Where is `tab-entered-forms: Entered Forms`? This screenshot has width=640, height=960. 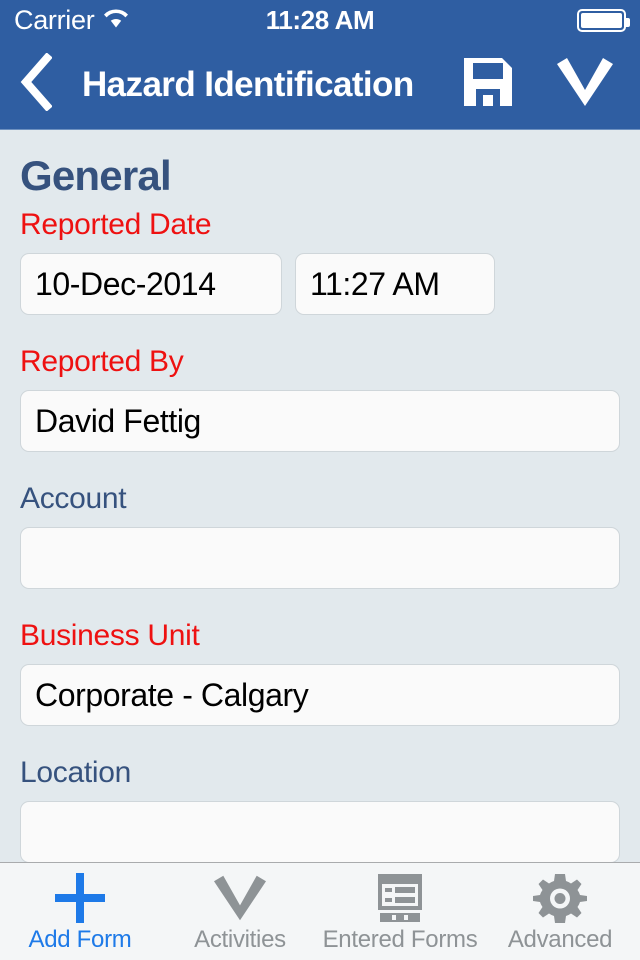
tab-entered-forms: Entered Forms is located at coordinates (400, 911).